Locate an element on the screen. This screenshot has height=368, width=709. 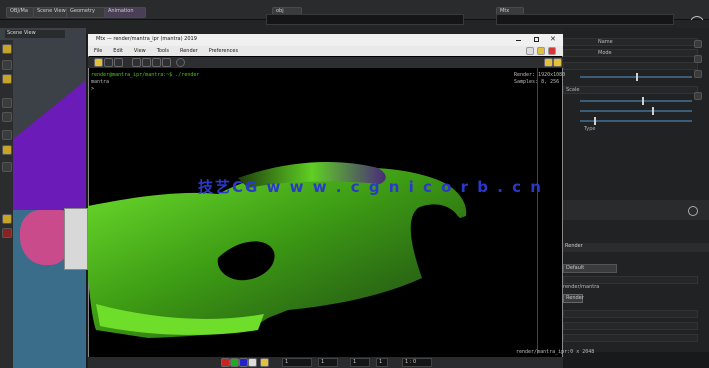
gear-icon is located at coordinates (698, 59).